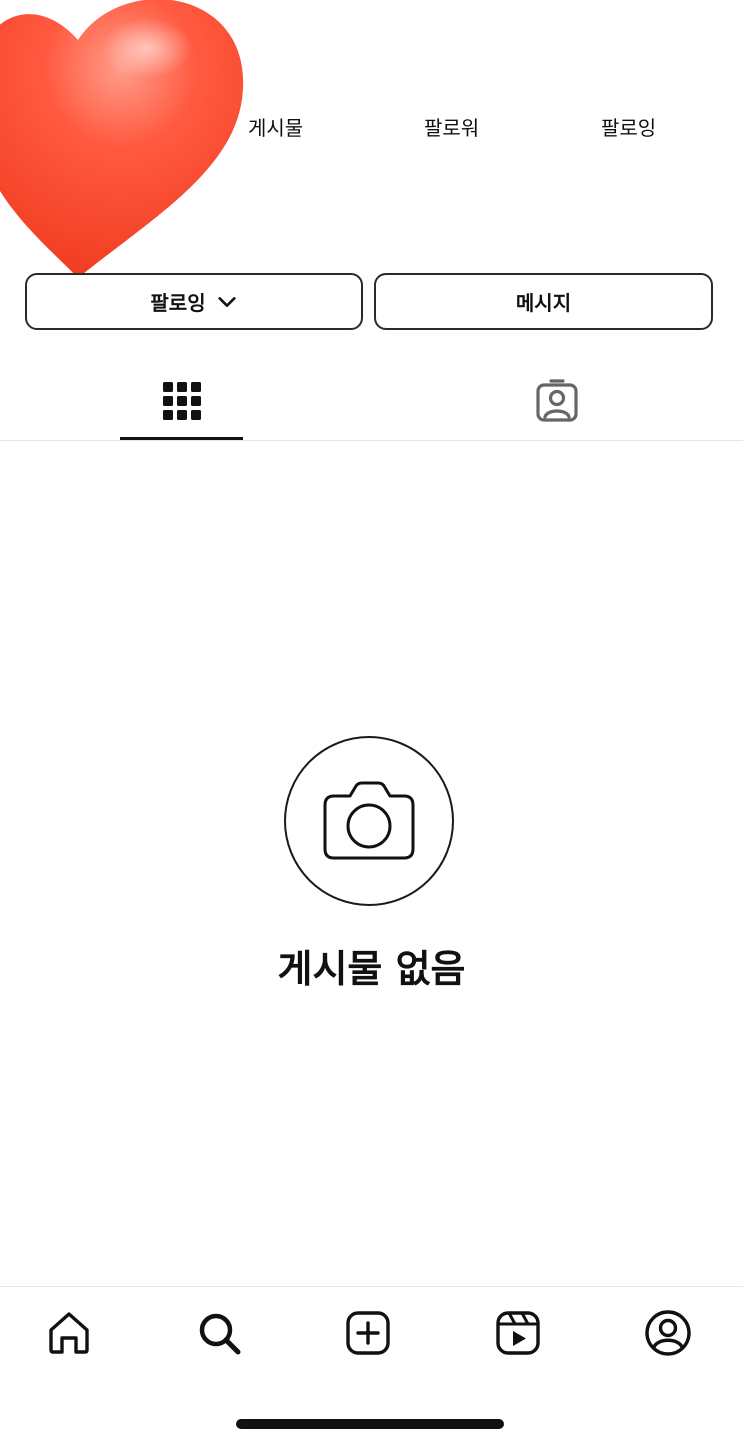 The height and width of the screenshot is (1444, 743). I want to click on message-button: 메시지, so click(543, 301).